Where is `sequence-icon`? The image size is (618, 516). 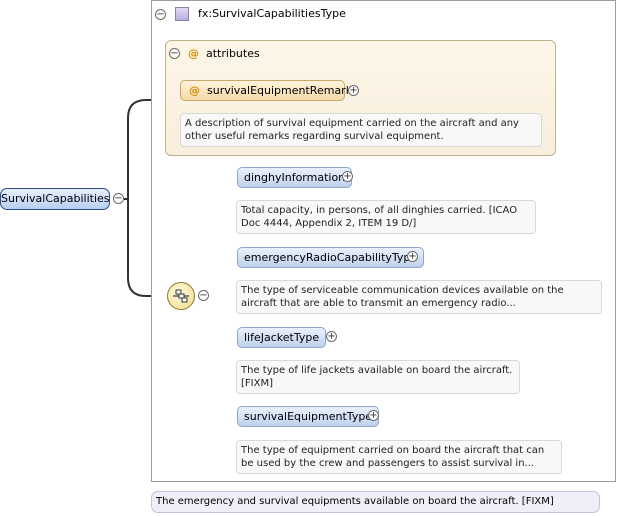 sequence-icon is located at coordinates (181, 296).